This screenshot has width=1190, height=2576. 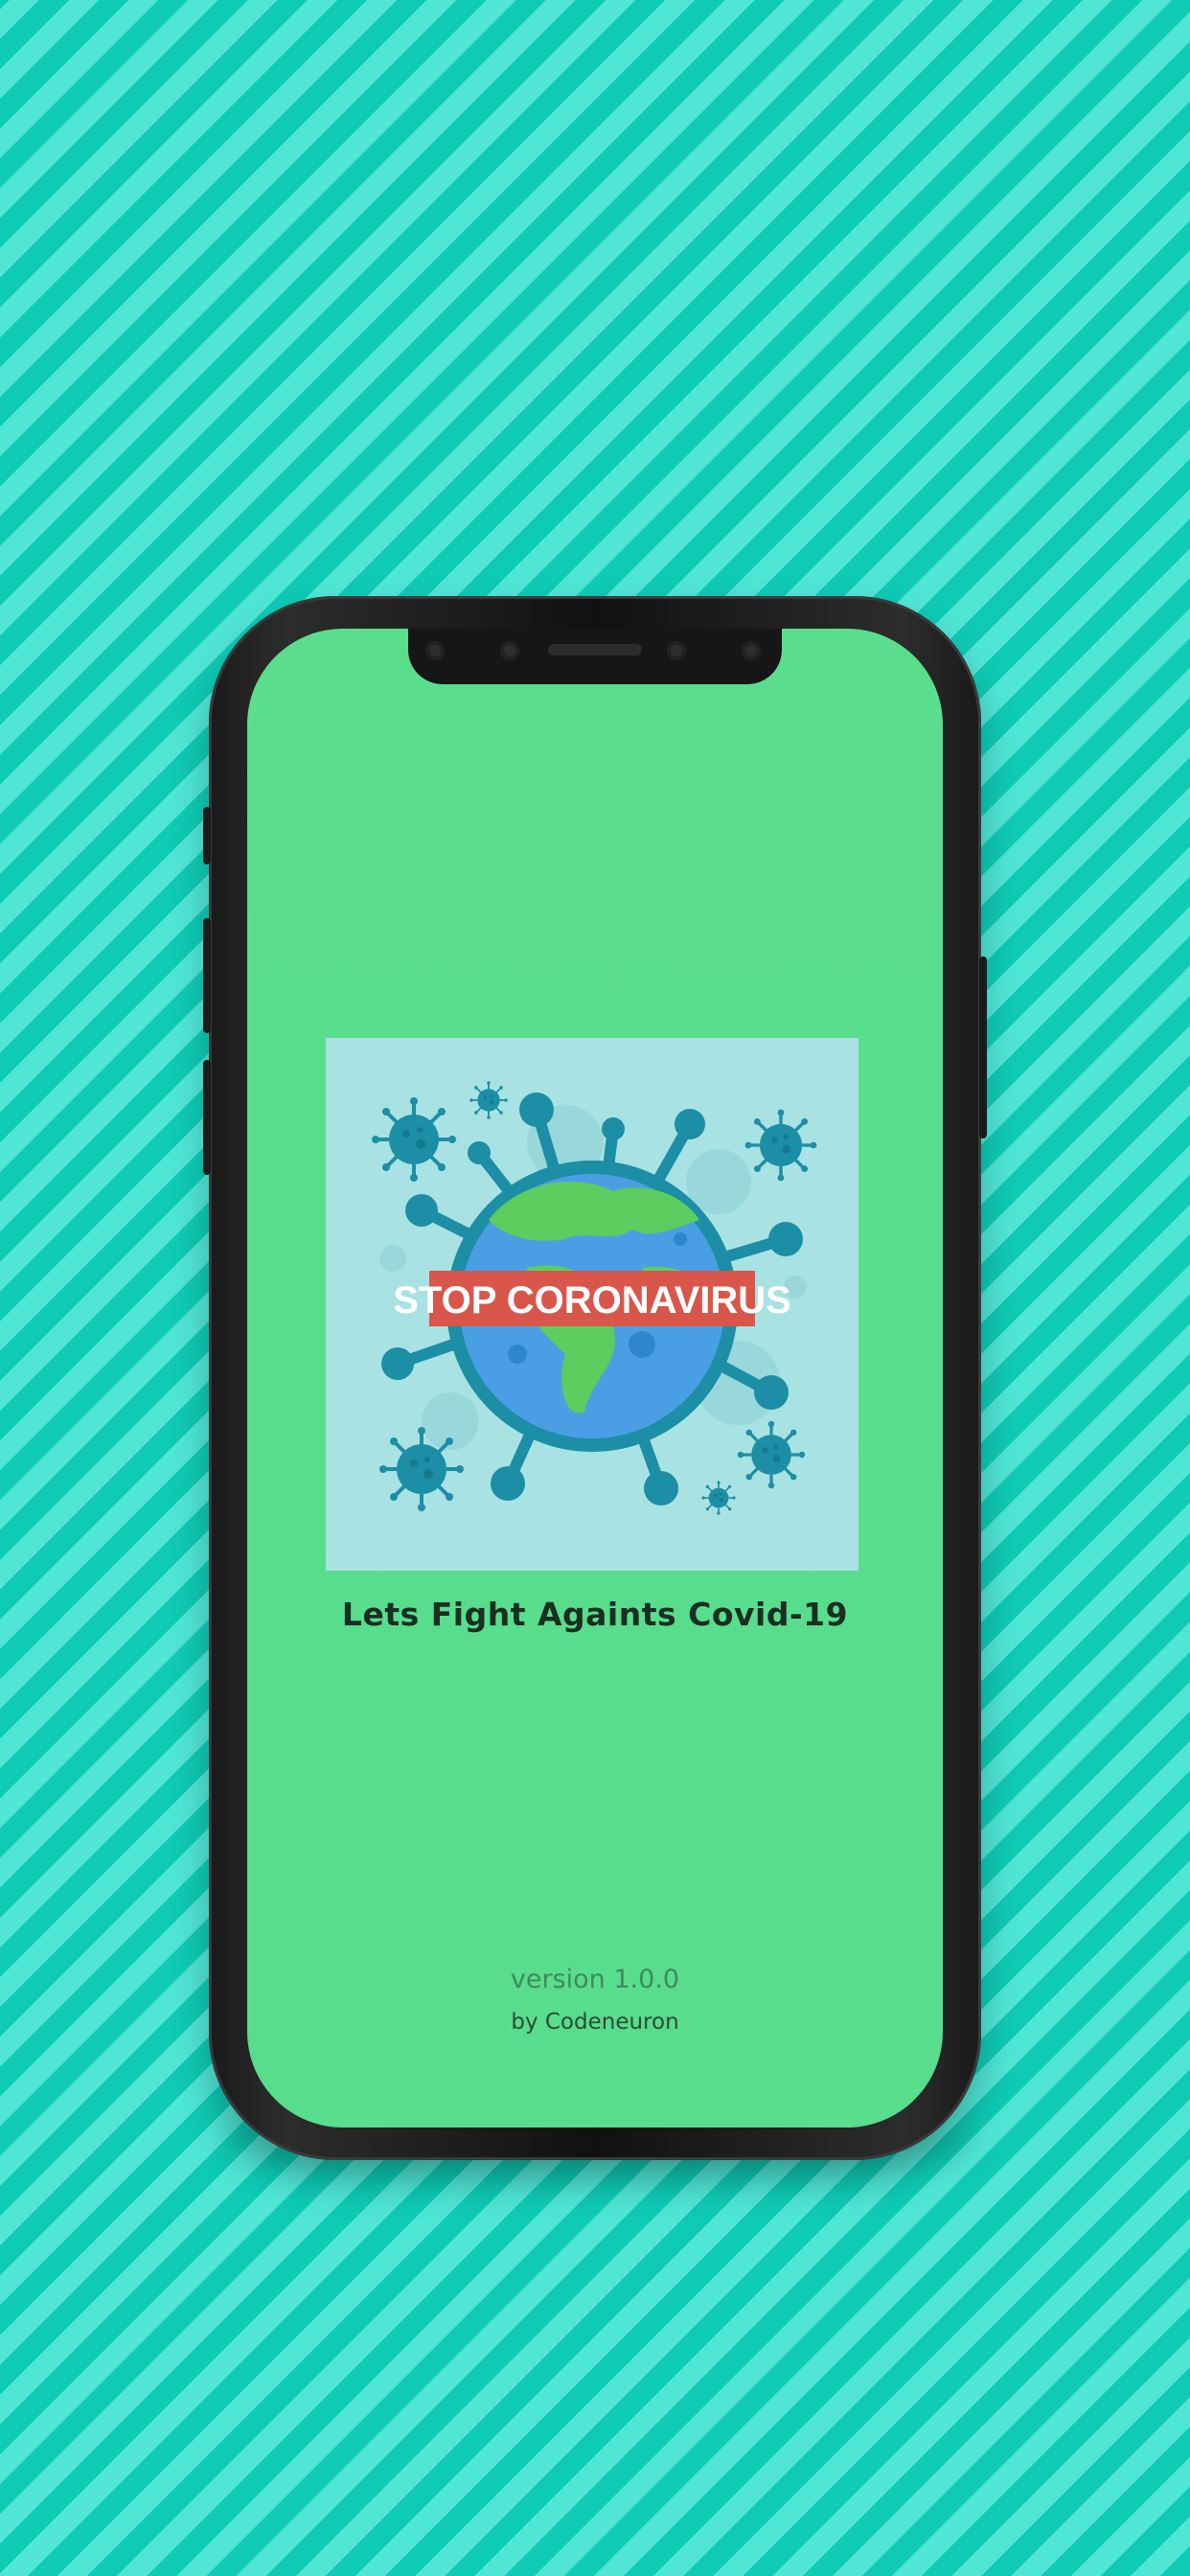 What do you see at coordinates (595, 650) in the screenshot?
I see `earpiece-speaker` at bounding box center [595, 650].